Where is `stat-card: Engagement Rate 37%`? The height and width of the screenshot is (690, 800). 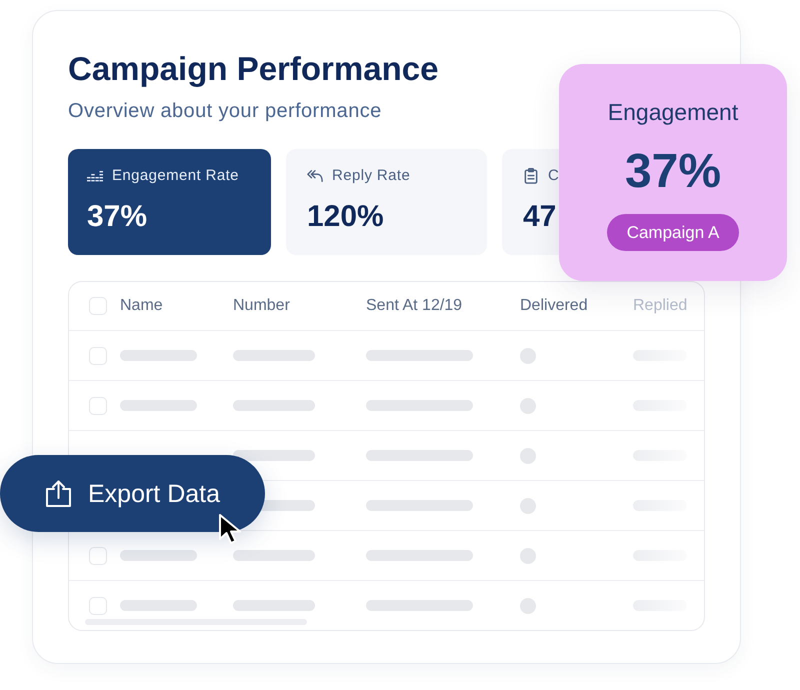 stat-card: Engagement Rate 37% is located at coordinates (169, 202).